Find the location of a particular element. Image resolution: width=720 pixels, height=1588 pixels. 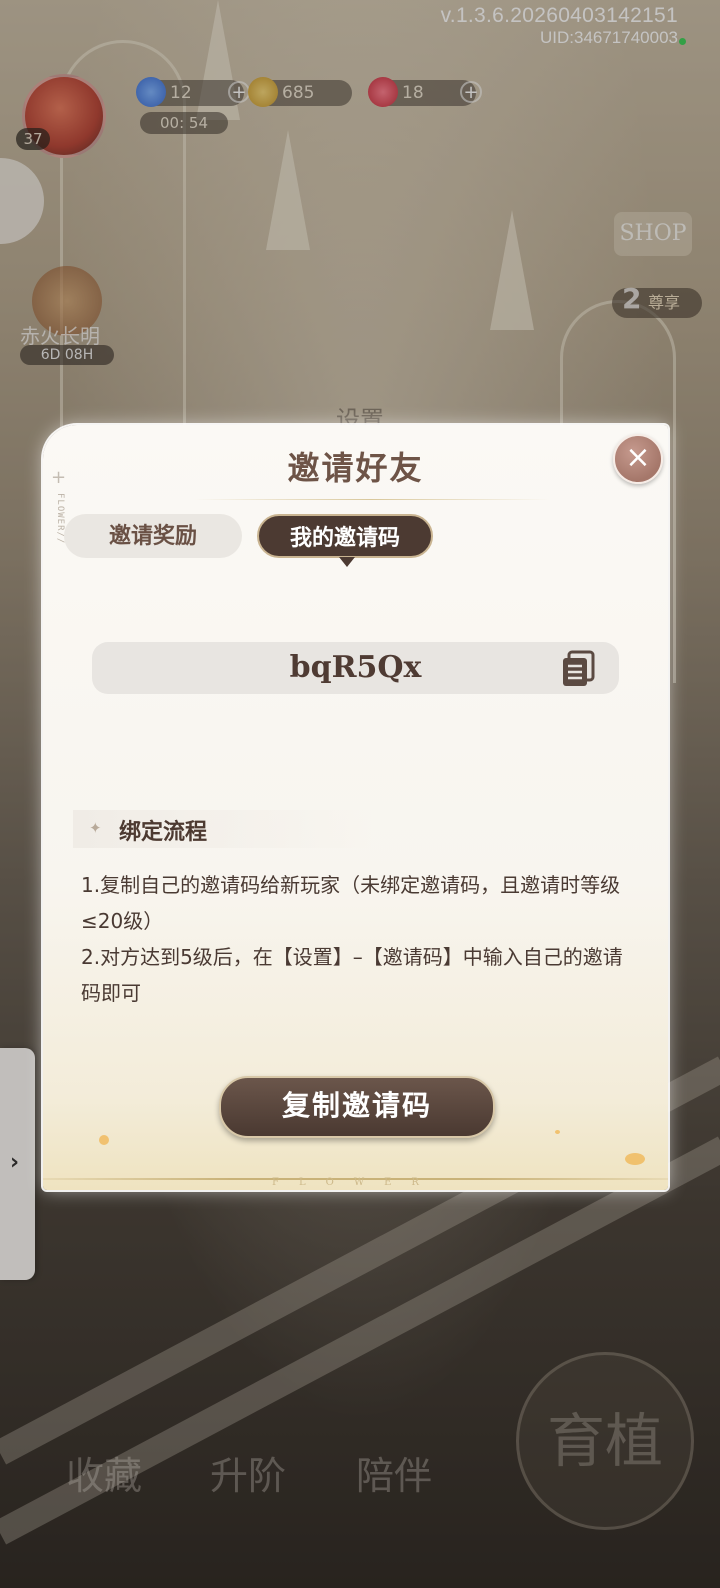

binding-step-1: 1.复制自己的邀请码给新玩家（未绑定邀请码，且邀请时等级≤20级） is located at coordinates (351, 903).